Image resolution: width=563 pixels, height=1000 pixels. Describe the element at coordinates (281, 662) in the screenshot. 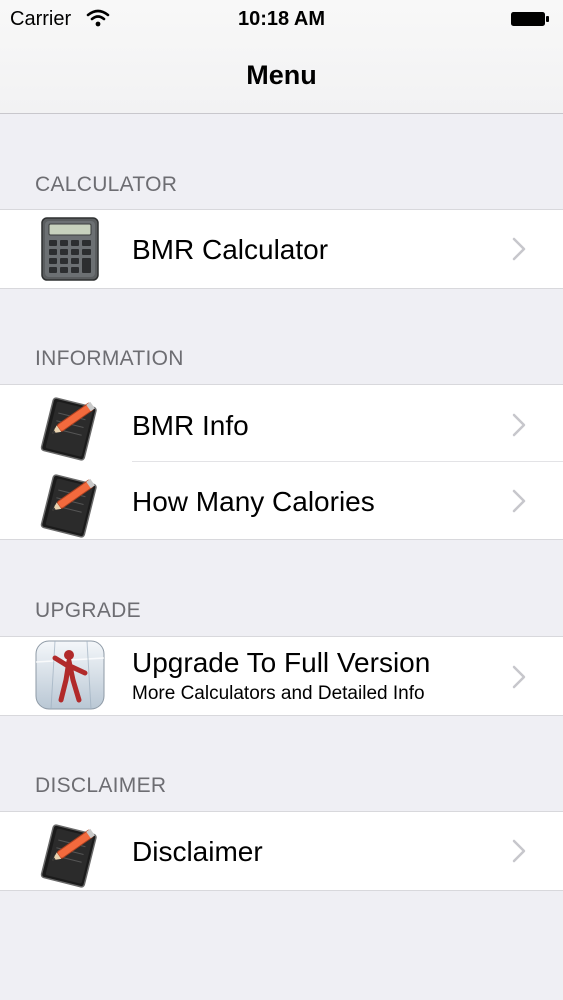

I see `menu-item-title: Upgrade To Full Version` at that location.